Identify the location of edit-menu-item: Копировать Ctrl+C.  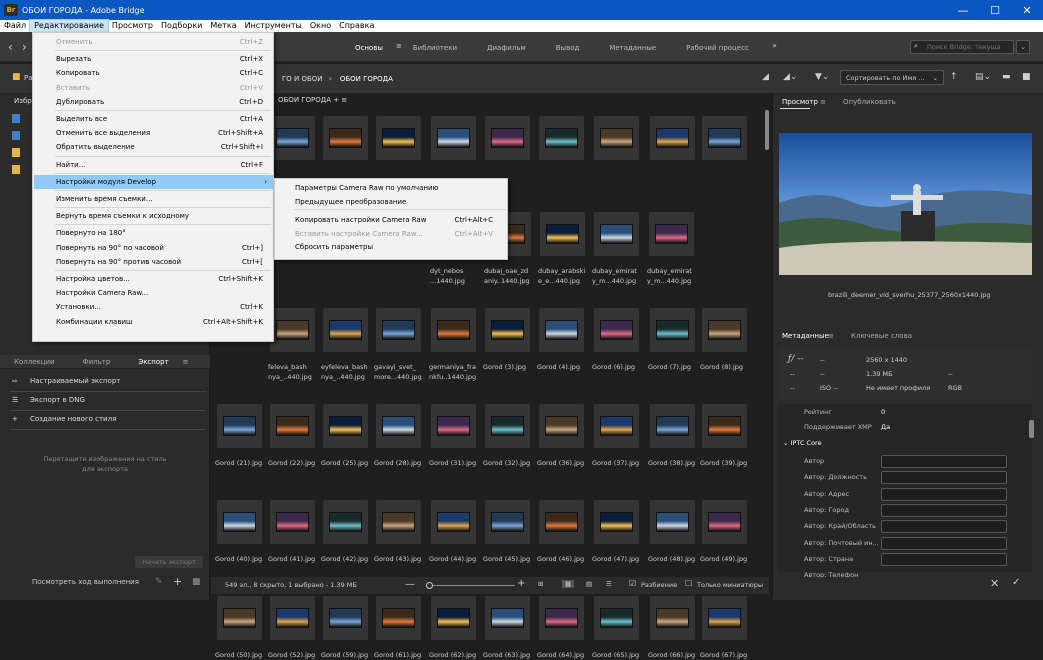
(153, 73).